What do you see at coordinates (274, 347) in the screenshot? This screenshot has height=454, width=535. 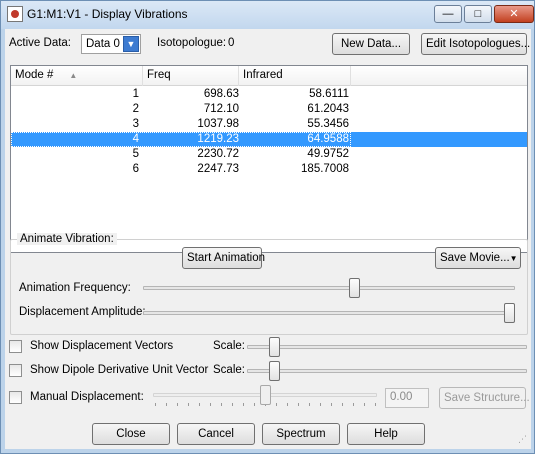 I see `vector-scale-slider` at bounding box center [274, 347].